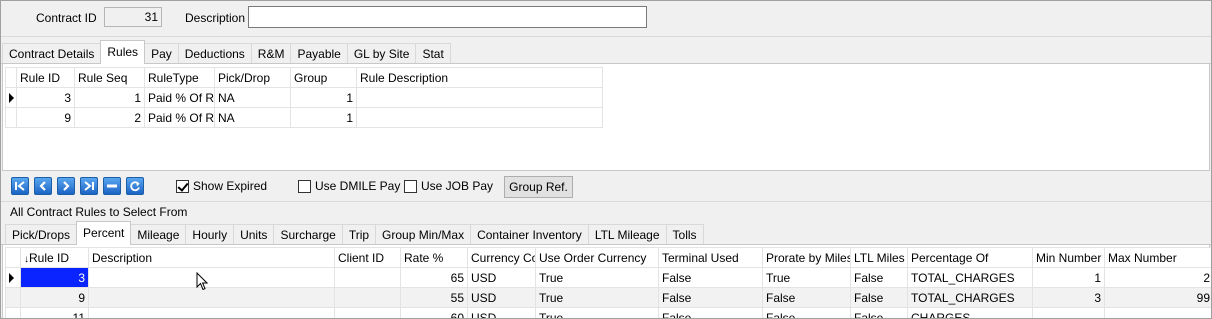  I want to click on group-ref-button: Group Ref., so click(538, 187).